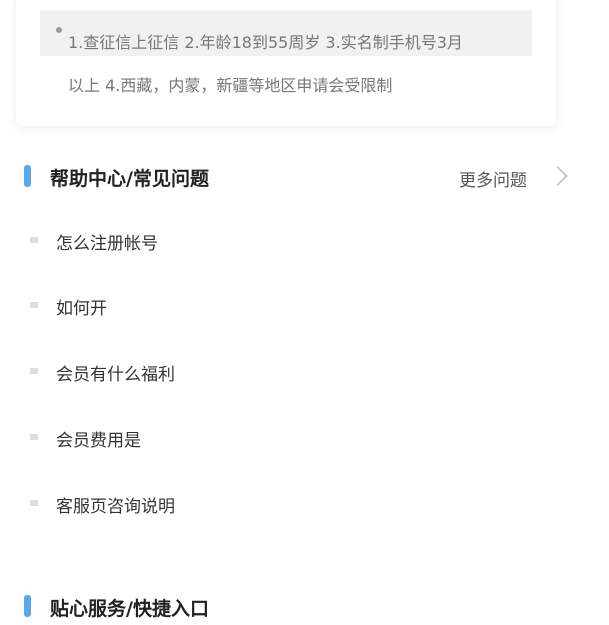 The image size is (609, 625). What do you see at coordinates (230, 85) in the screenshot?
I see `requirements-text-line2: 以上 4.西藏，内蒙，新疆等地区申请会受限制` at bounding box center [230, 85].